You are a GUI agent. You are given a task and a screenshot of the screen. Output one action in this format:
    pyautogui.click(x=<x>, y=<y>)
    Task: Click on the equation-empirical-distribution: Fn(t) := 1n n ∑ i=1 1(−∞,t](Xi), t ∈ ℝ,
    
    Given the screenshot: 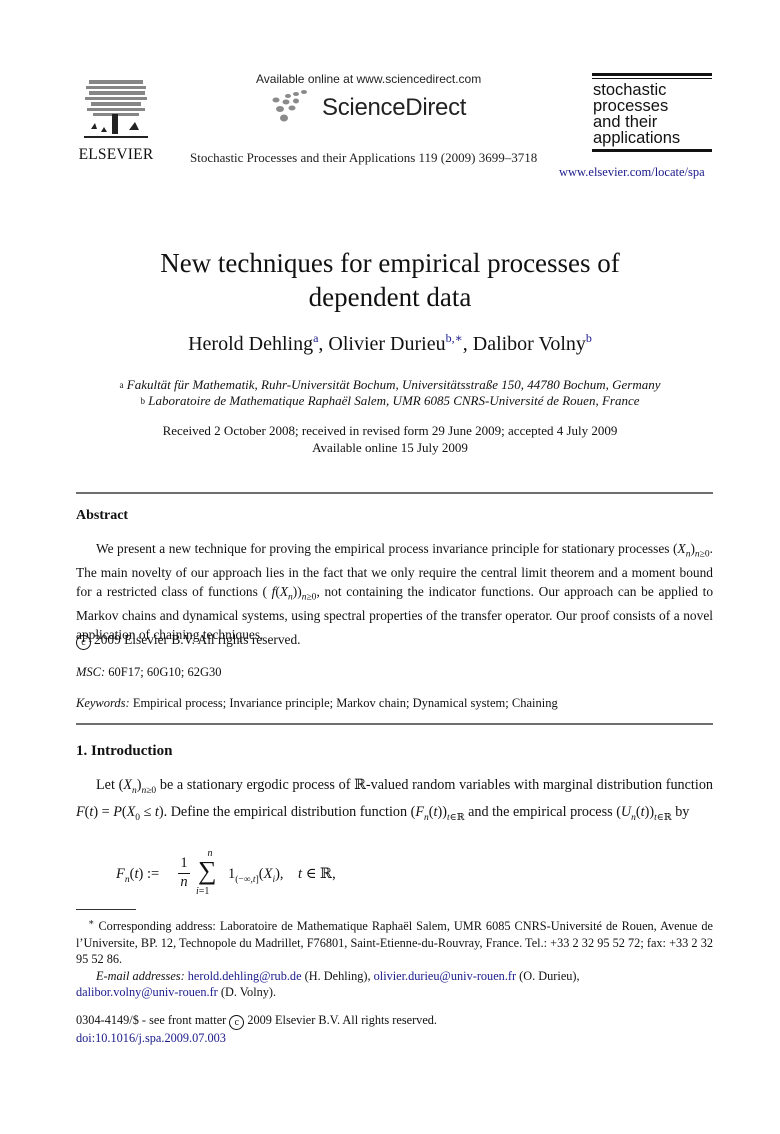 What is the action you would take?
    pyautogui.click(x=316, y=873)
    